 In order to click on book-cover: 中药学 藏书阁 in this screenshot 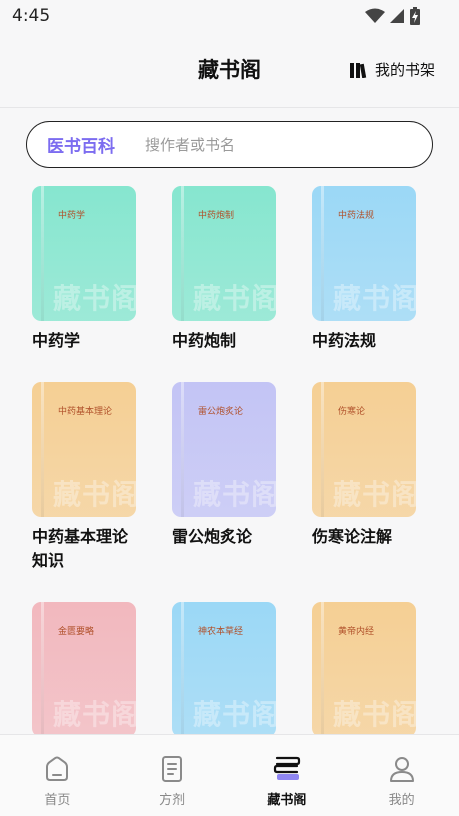, I will do `click(84, 253)`.